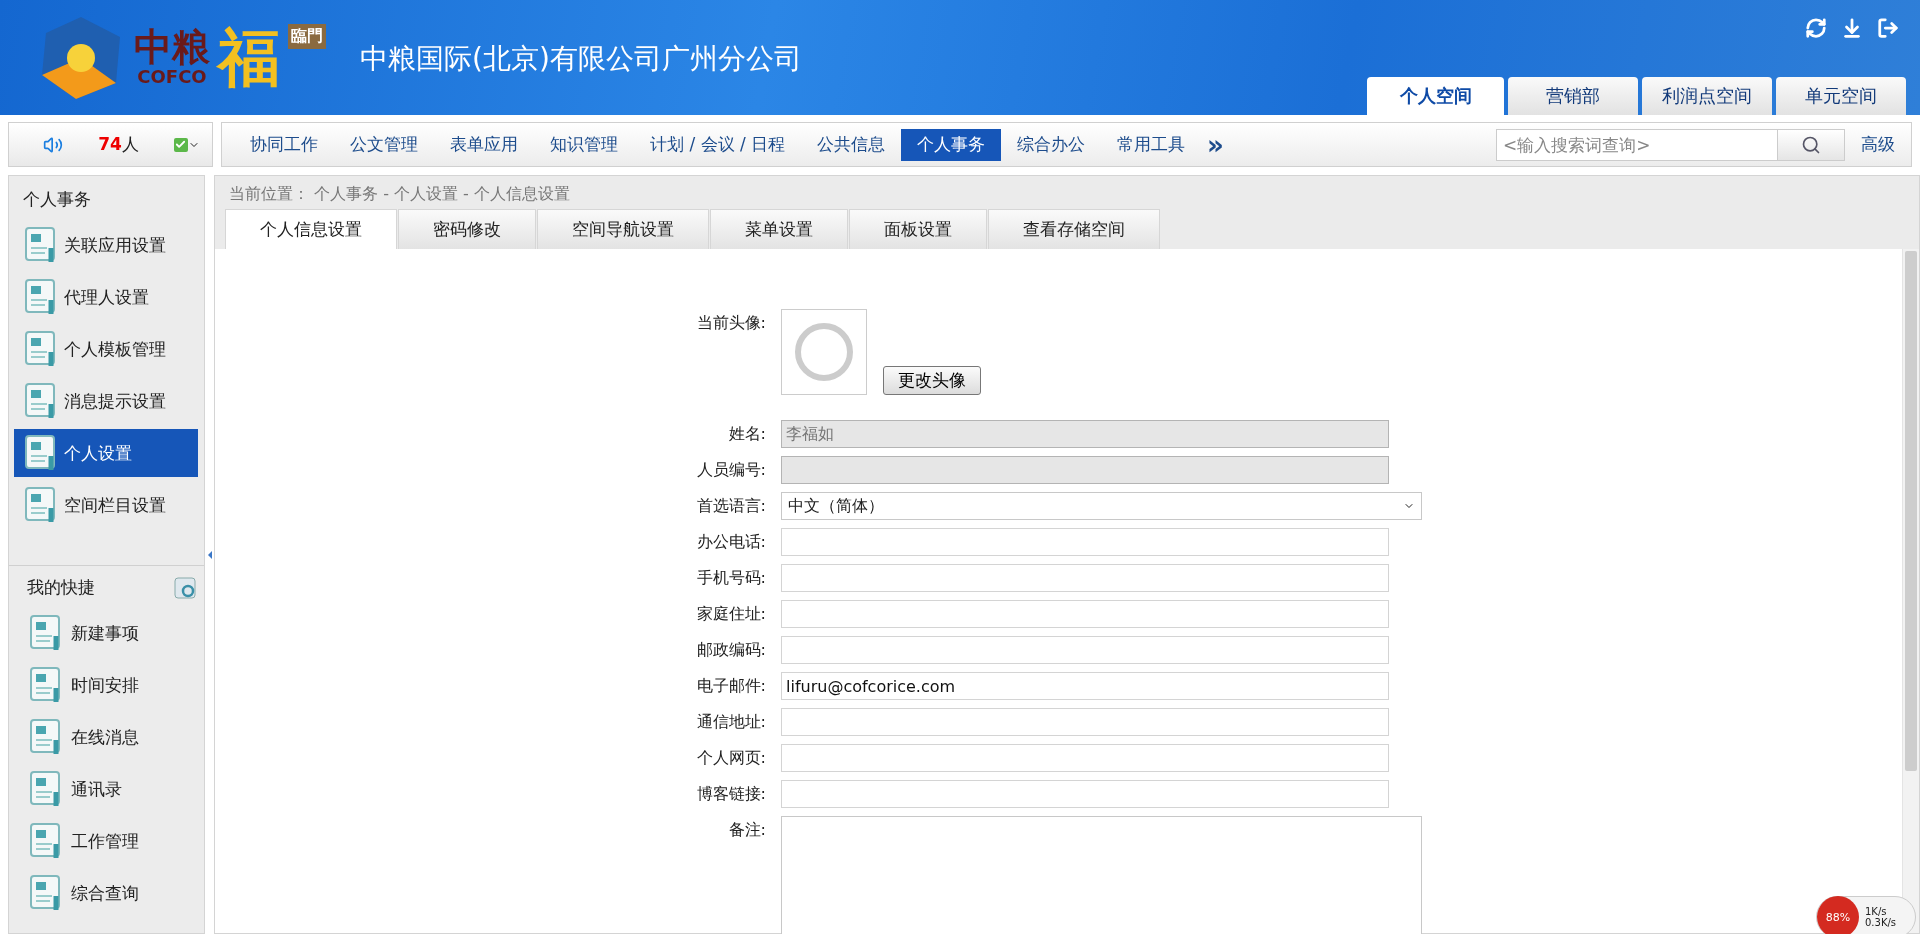 Image resolution: width=1920 pixels, height=934 pixels. What do you see at coordinates (106, 349) in the screenshot?
I see `sidebar-item: 个人模板管理` at bounding box center [106, 349].